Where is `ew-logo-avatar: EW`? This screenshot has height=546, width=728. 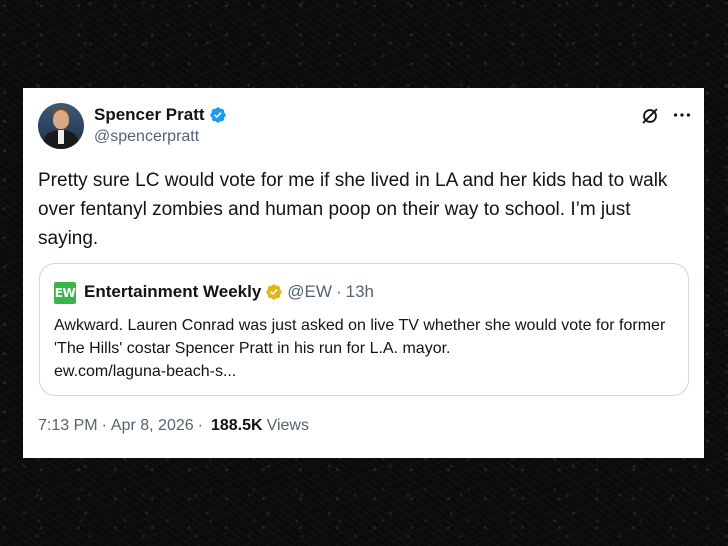
ew-logo-avatar: EW is located at coordinates (65, 293).